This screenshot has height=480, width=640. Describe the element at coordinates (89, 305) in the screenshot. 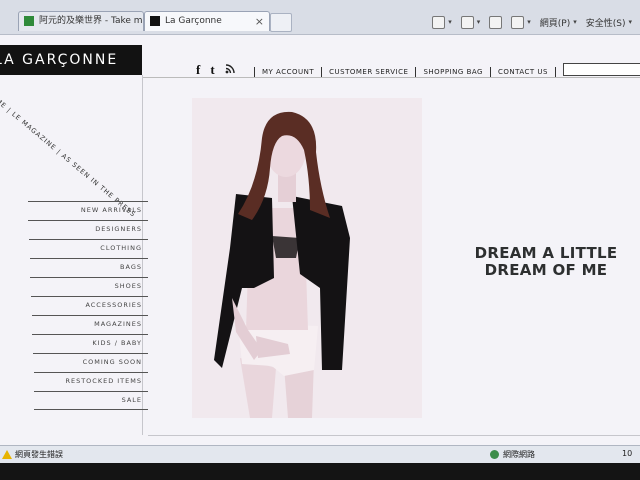

I see `category-accessories: ACCESSORIES` at that location.